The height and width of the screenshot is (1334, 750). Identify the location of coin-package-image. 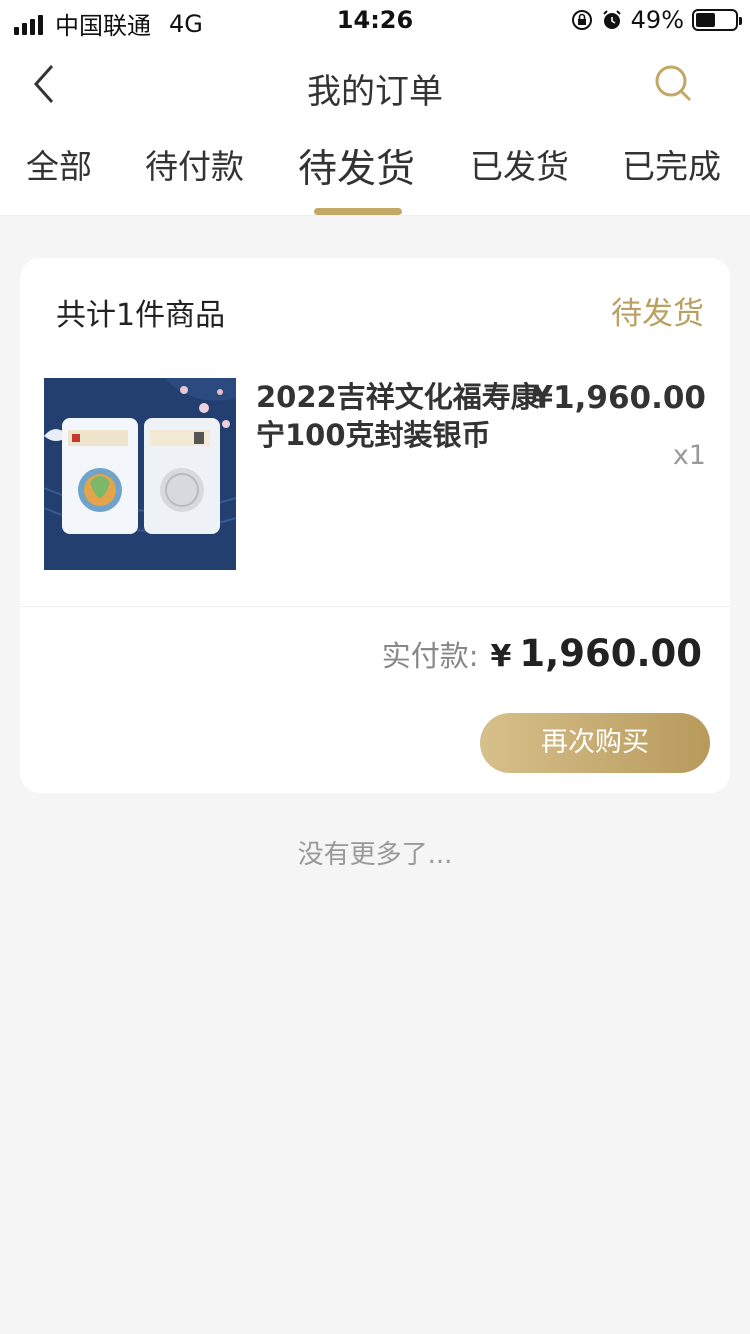
(140, 474).